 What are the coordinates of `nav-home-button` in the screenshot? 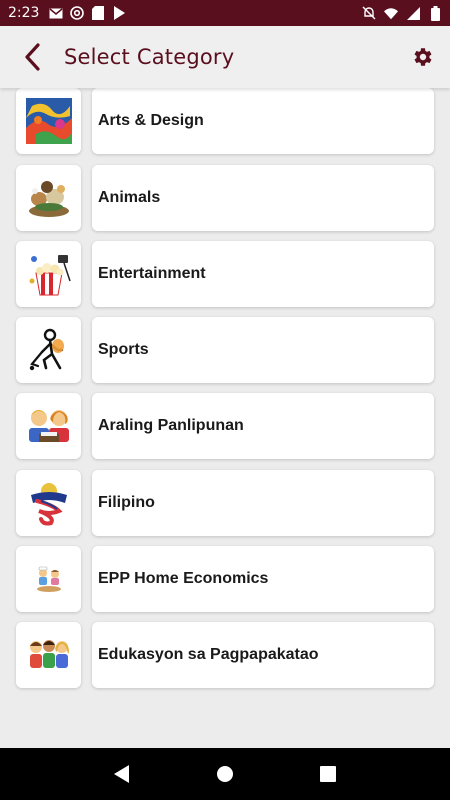 It's located at (225, 774).